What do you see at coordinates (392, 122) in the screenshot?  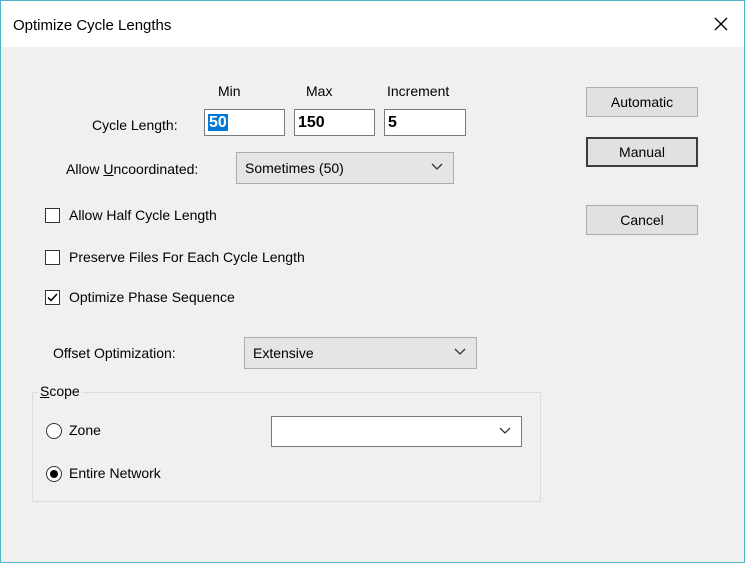 I see `cycle-increment-value: 5` at bounding box center [392, 122].